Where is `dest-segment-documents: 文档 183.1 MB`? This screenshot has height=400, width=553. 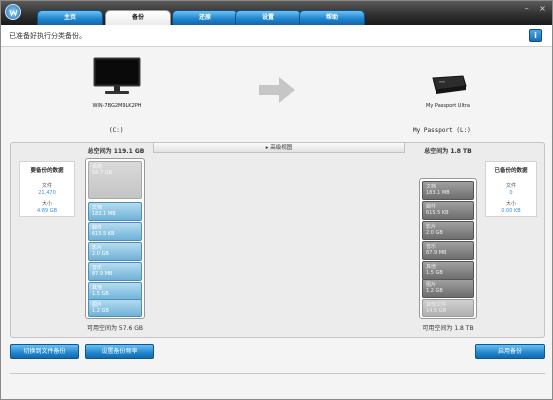
dest-segment-documents: 文档 183.1 MB is located at coordinates (448, 190).